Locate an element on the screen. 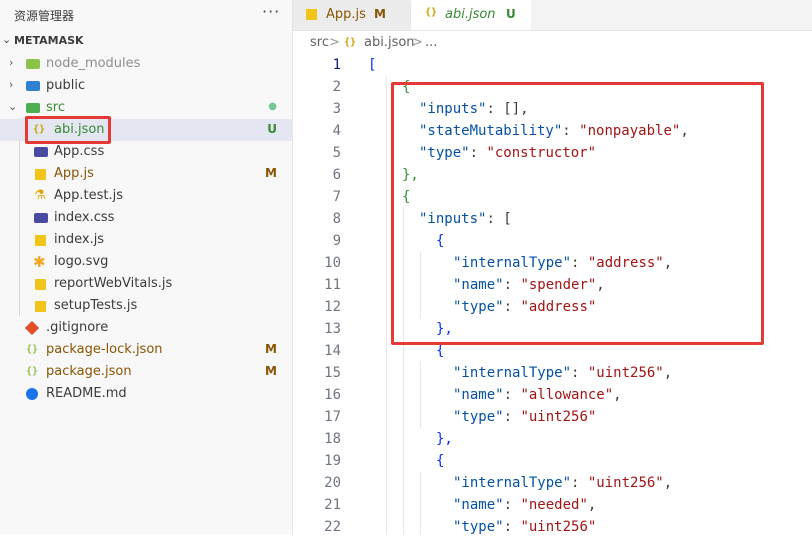  explorer-header: 资源管理器 ··· is located at coordinates (146, 15).